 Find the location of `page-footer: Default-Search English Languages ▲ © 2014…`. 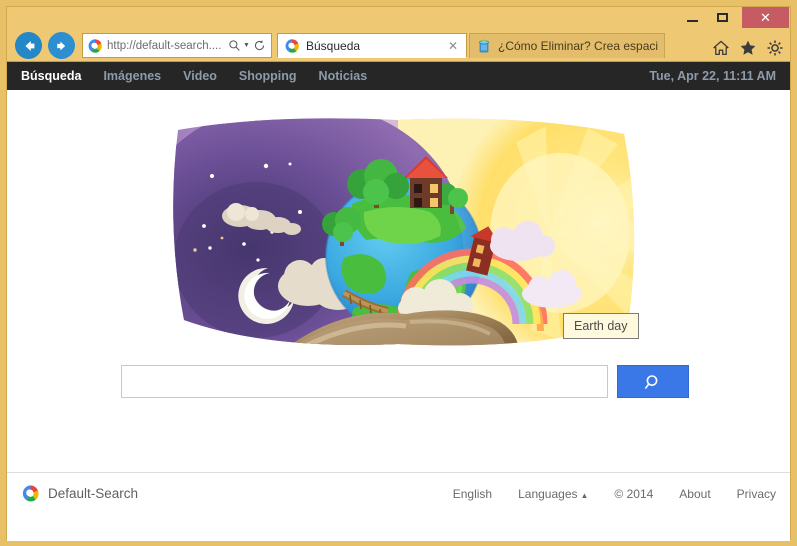

page-footer: Default-Search English Languages ▲ © 2014… is located at coordinates (398, 493).